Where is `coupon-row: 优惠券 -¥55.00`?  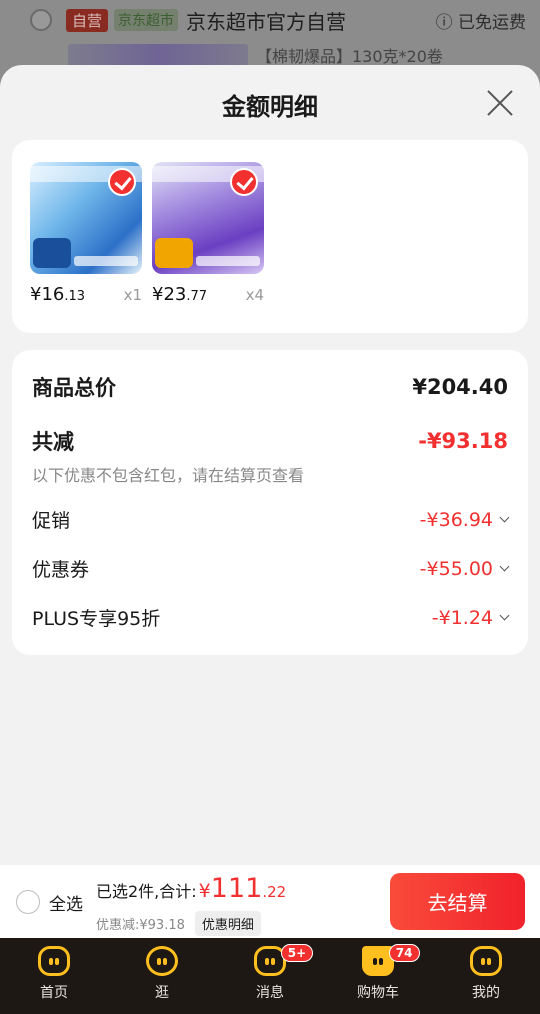 coupon-row: 优惠券 -¥55.00 is located at coordinates (271, 568).